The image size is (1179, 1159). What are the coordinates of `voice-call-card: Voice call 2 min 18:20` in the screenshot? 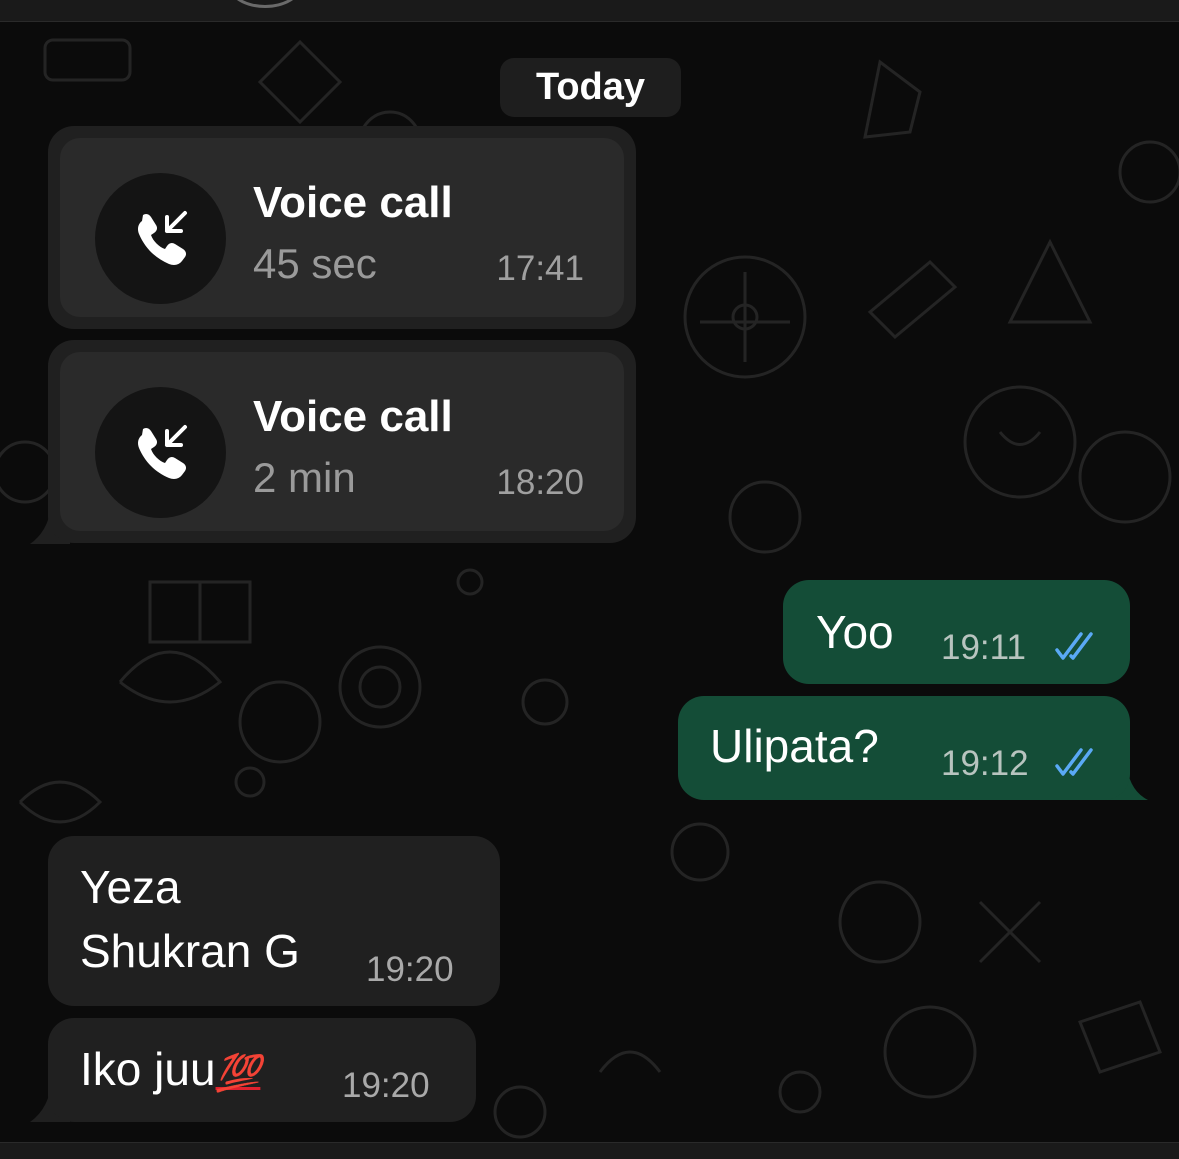 It's located at (342, 441).